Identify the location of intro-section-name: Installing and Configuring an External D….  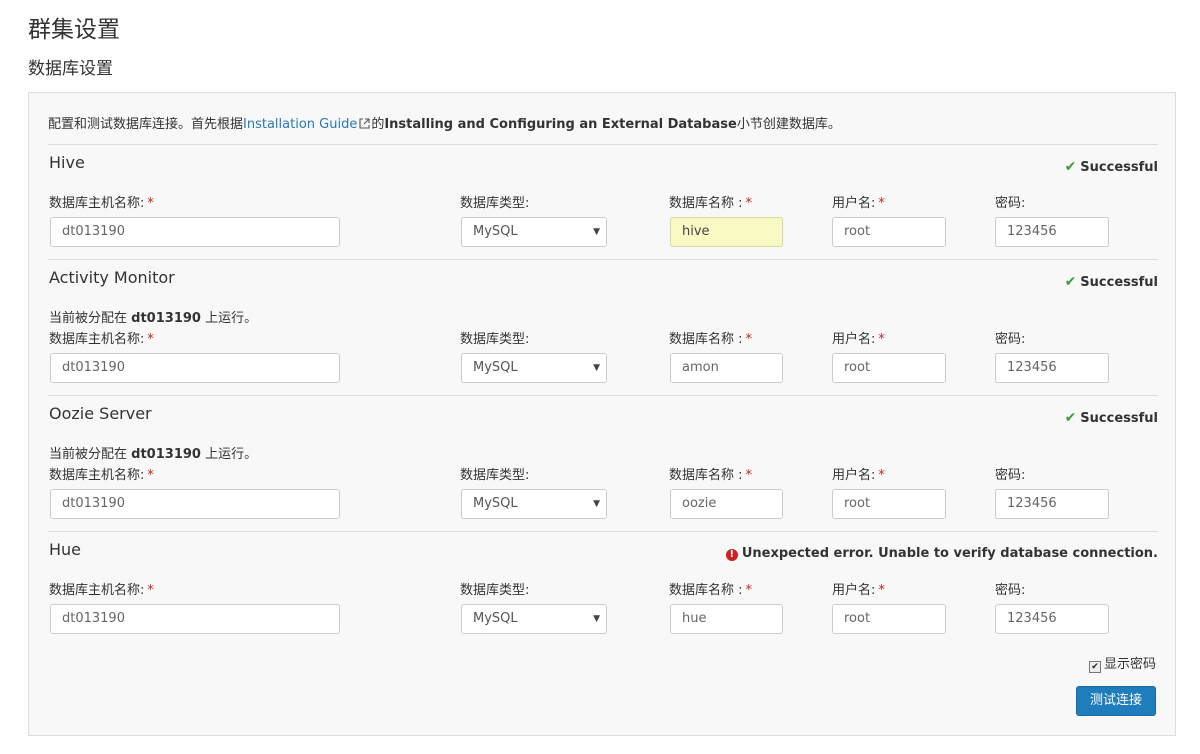
(560, 124).